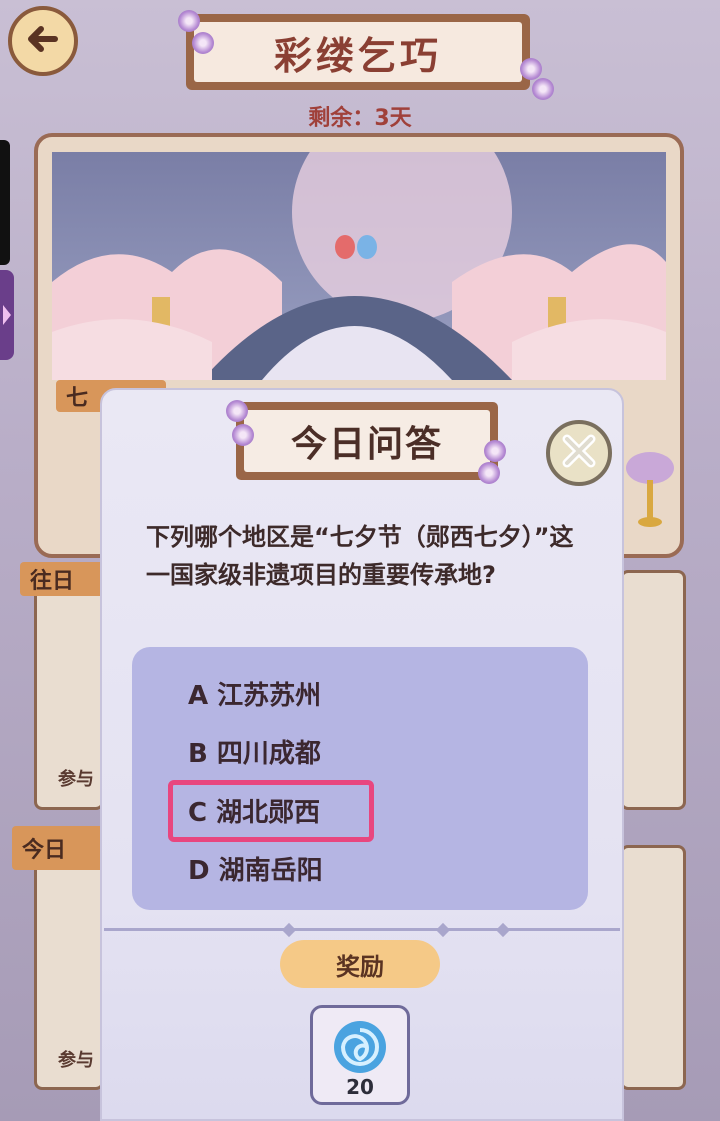  I want to click on back-button, so click(43, 41).